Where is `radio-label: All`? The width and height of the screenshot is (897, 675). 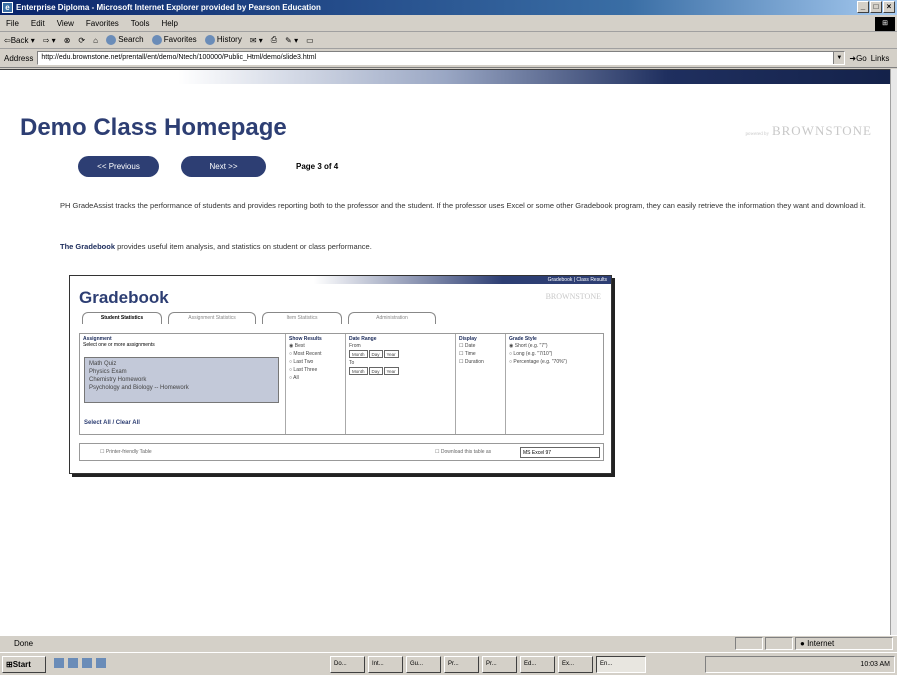 radio-label: All is located at coordinates (296, 378).